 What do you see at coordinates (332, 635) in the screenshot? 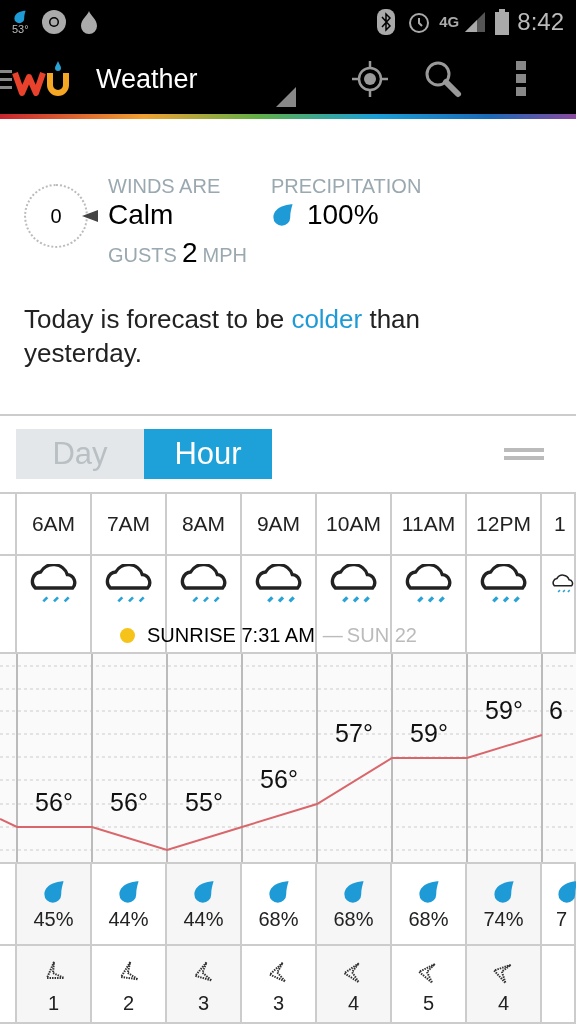
I see `sunrise-dash: —` at bounding box center [332, 635].